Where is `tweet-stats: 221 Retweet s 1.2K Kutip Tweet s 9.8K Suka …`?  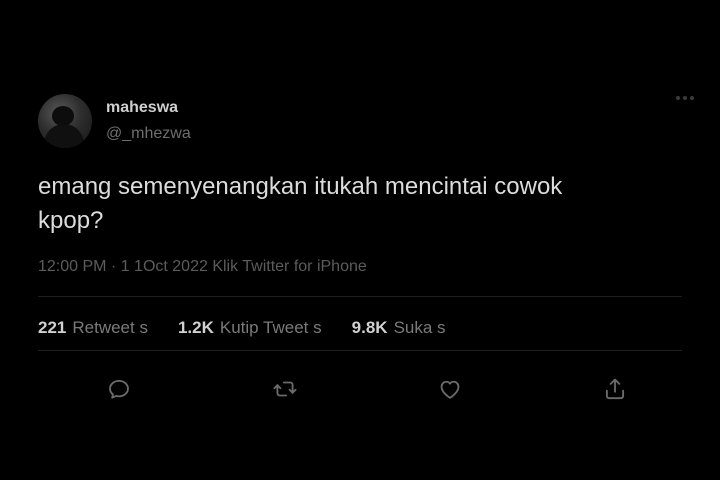
tweet-stats: 221 Retweet s 1.2K Kutip Tweet s 9.8K Suka … is located at coordinates (257, 328).